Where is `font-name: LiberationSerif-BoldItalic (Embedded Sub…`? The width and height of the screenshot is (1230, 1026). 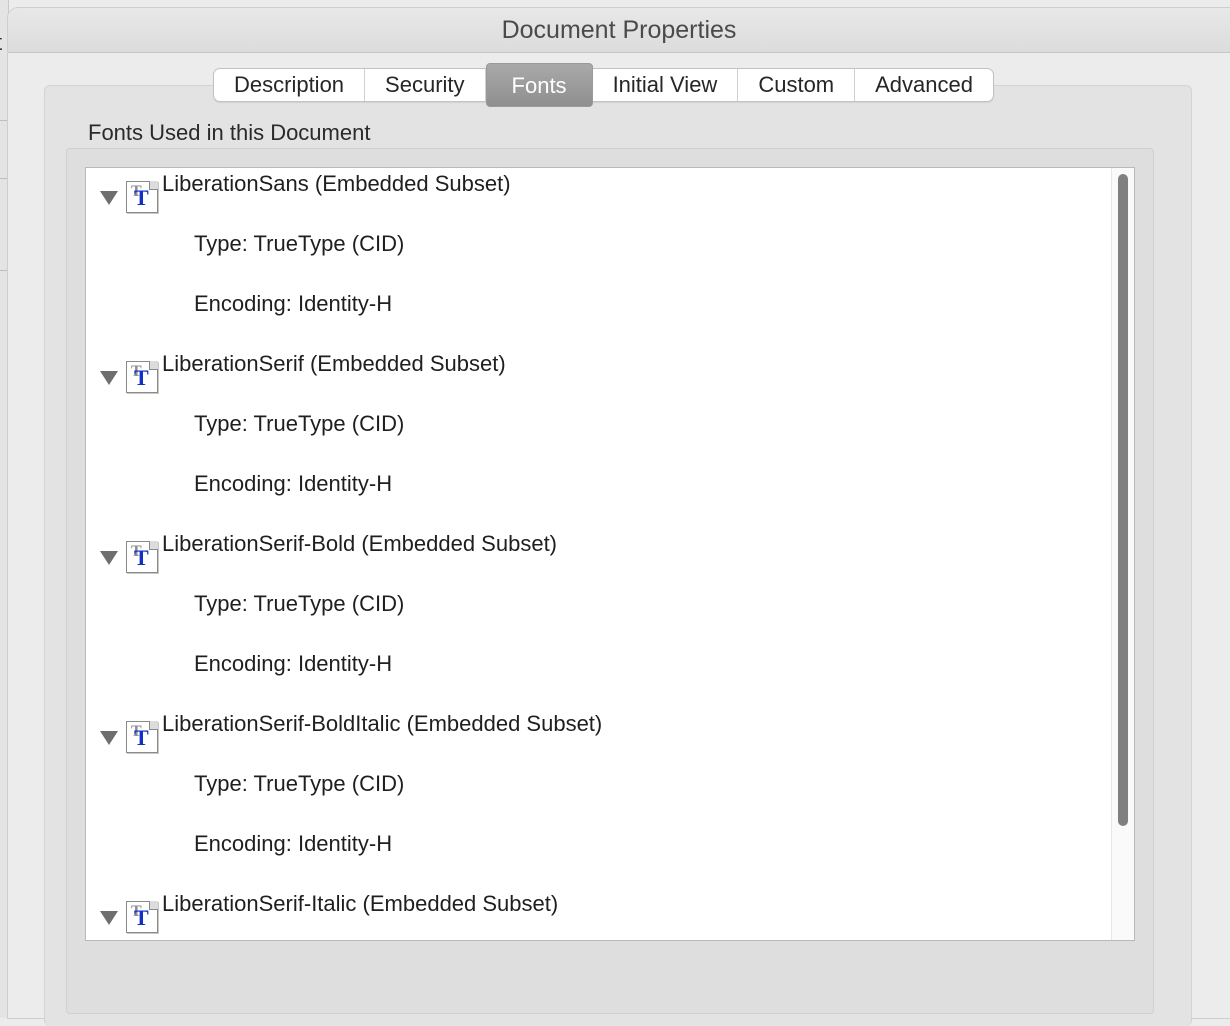
font-name: LiberationSerif-BoldItalic (Embedded Sub… is located at coordinates (382, 724).